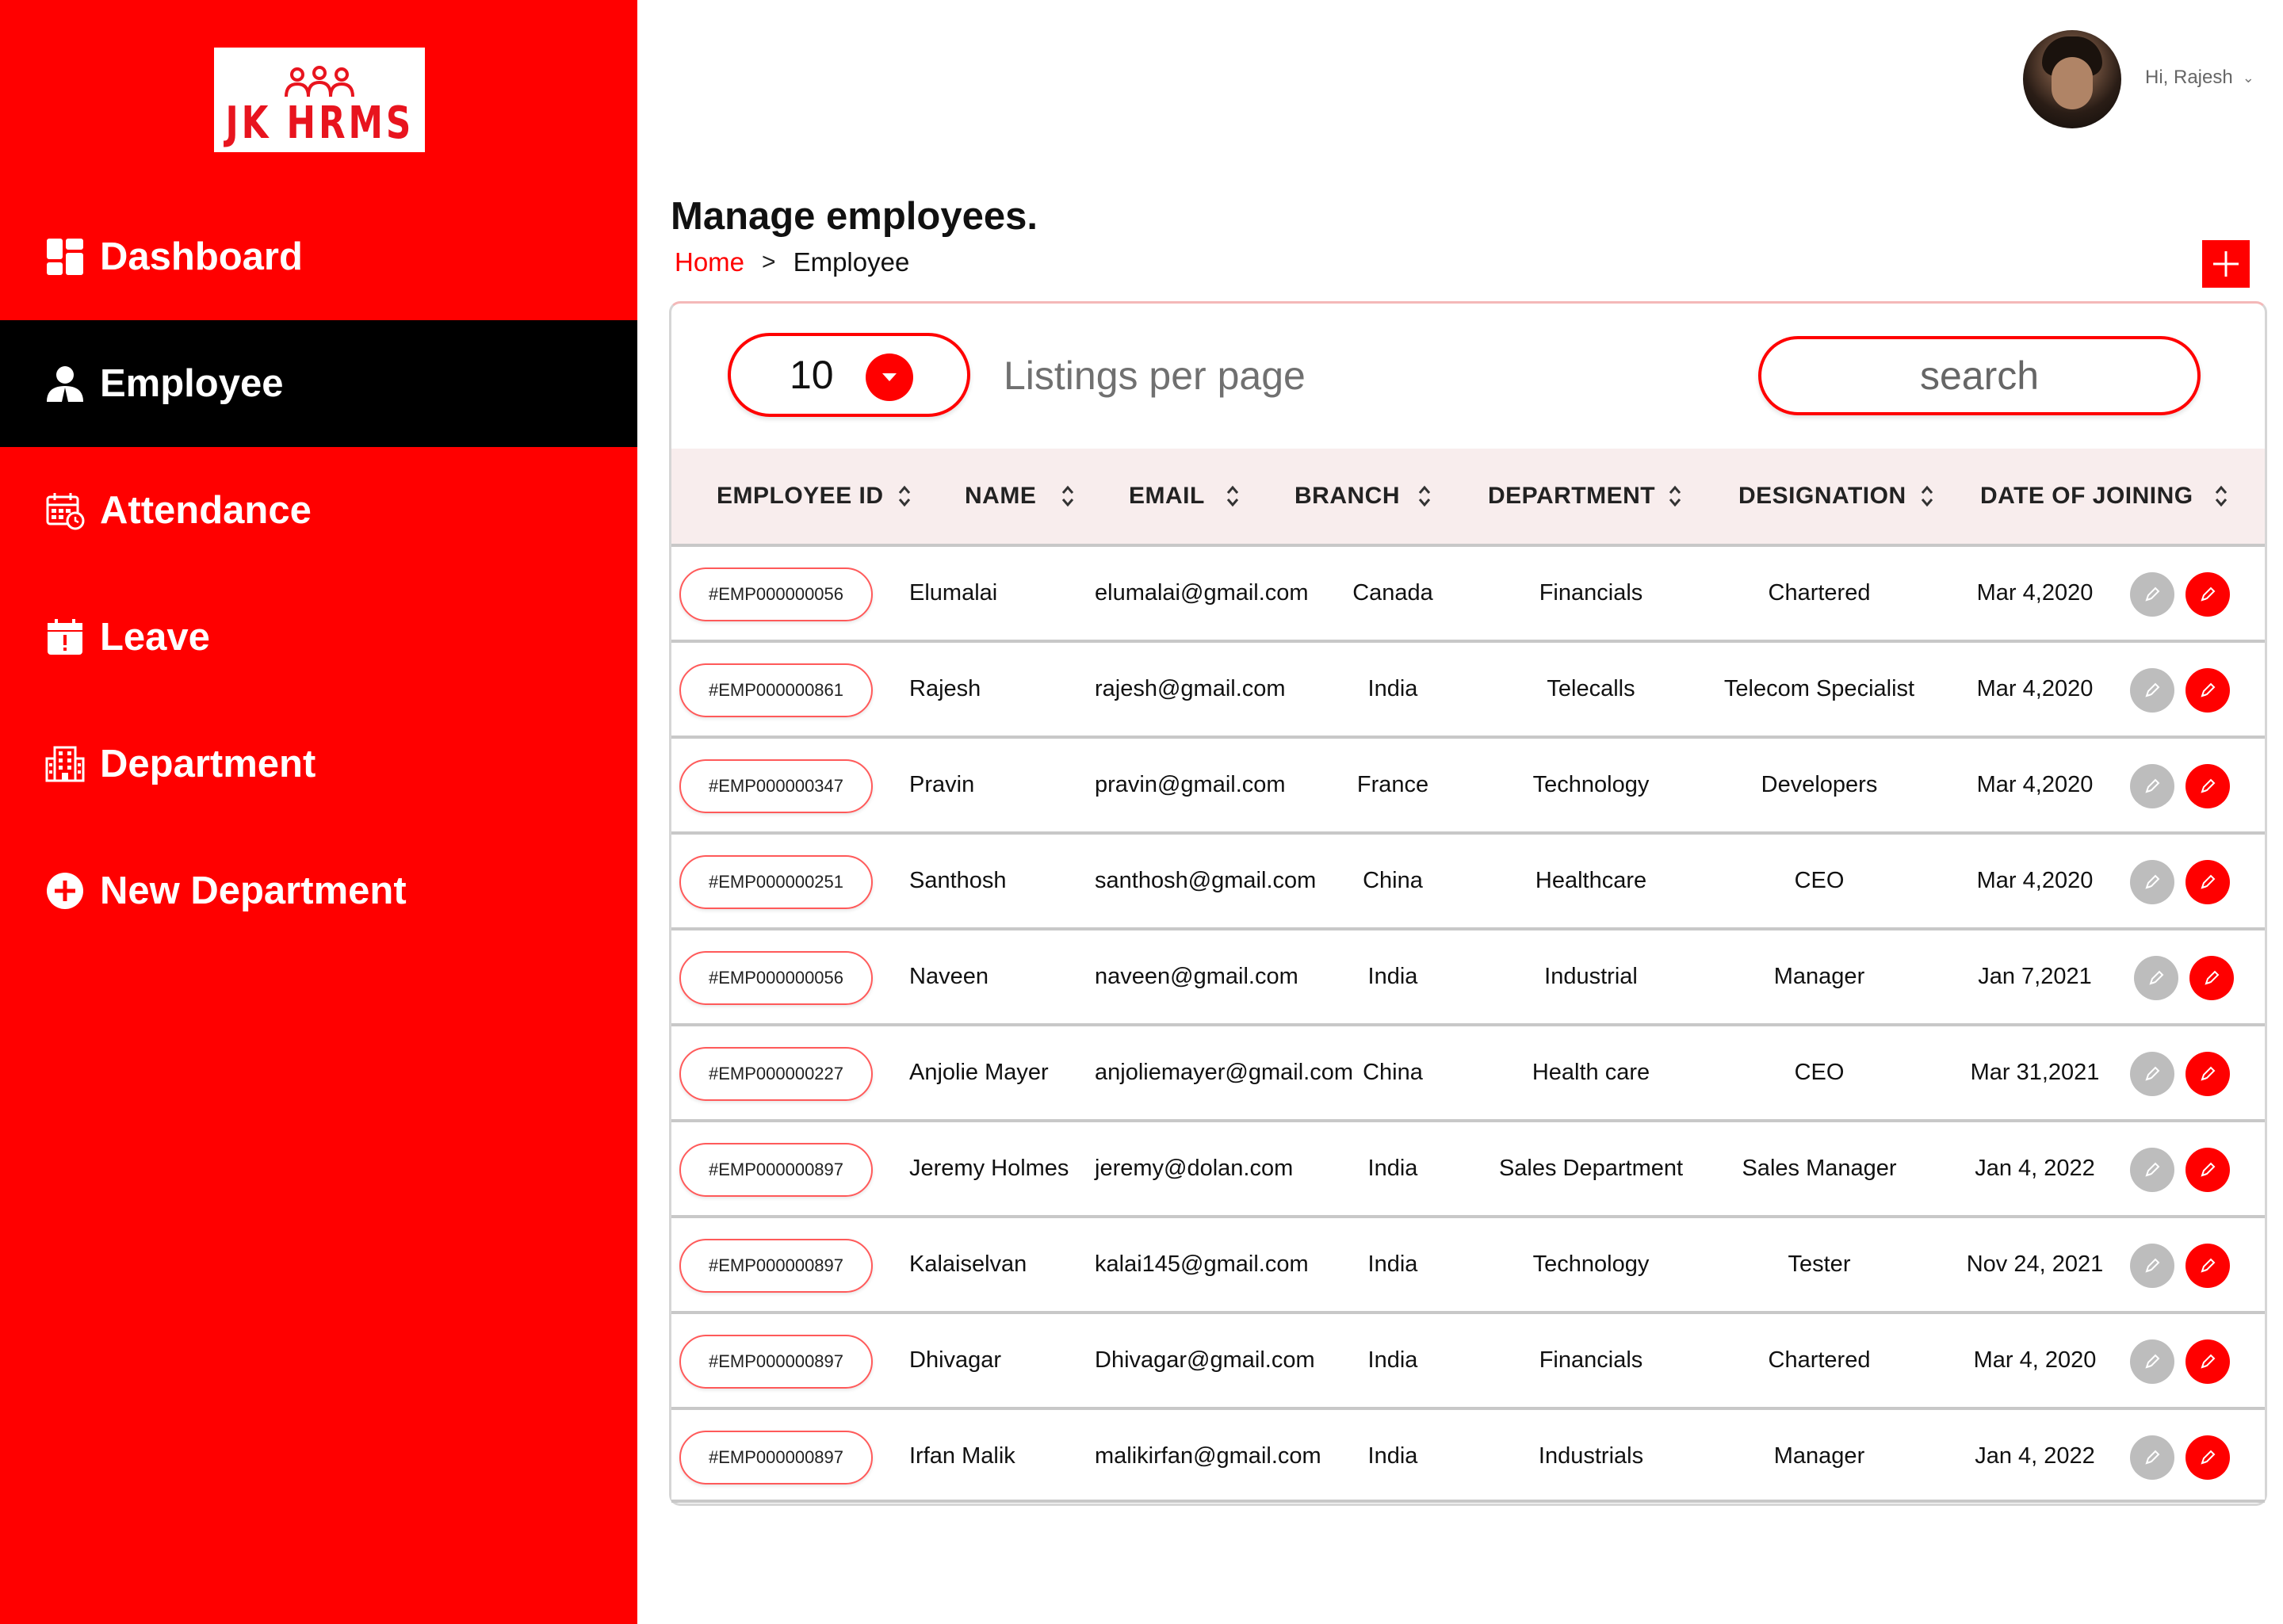 This screenshot has width=2283, height=1624. Describe the element at coordinates (800, 496) in the screenshot. I see `column-header-employee-id: EMPLOYEE ID` at that location.